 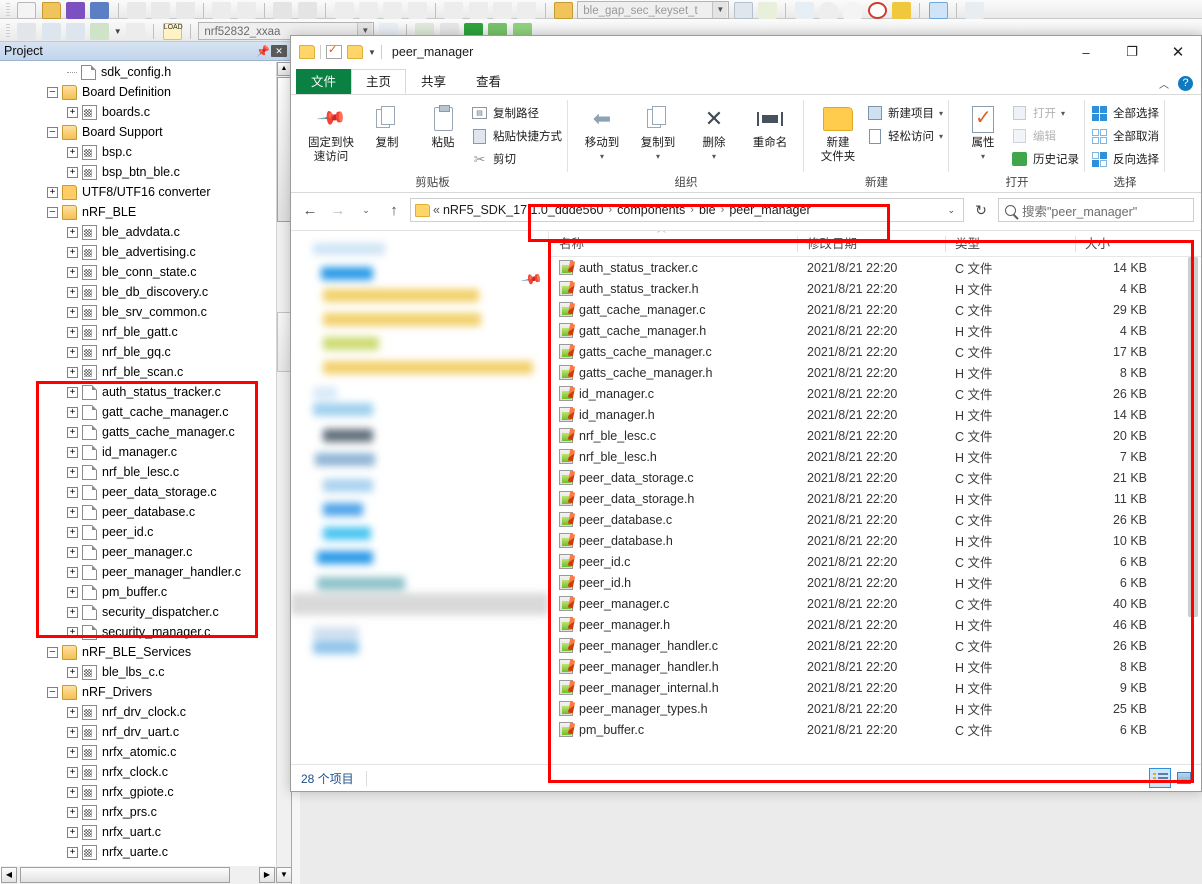 I want to click on rebuild-icon, so click(x=76, y=31).